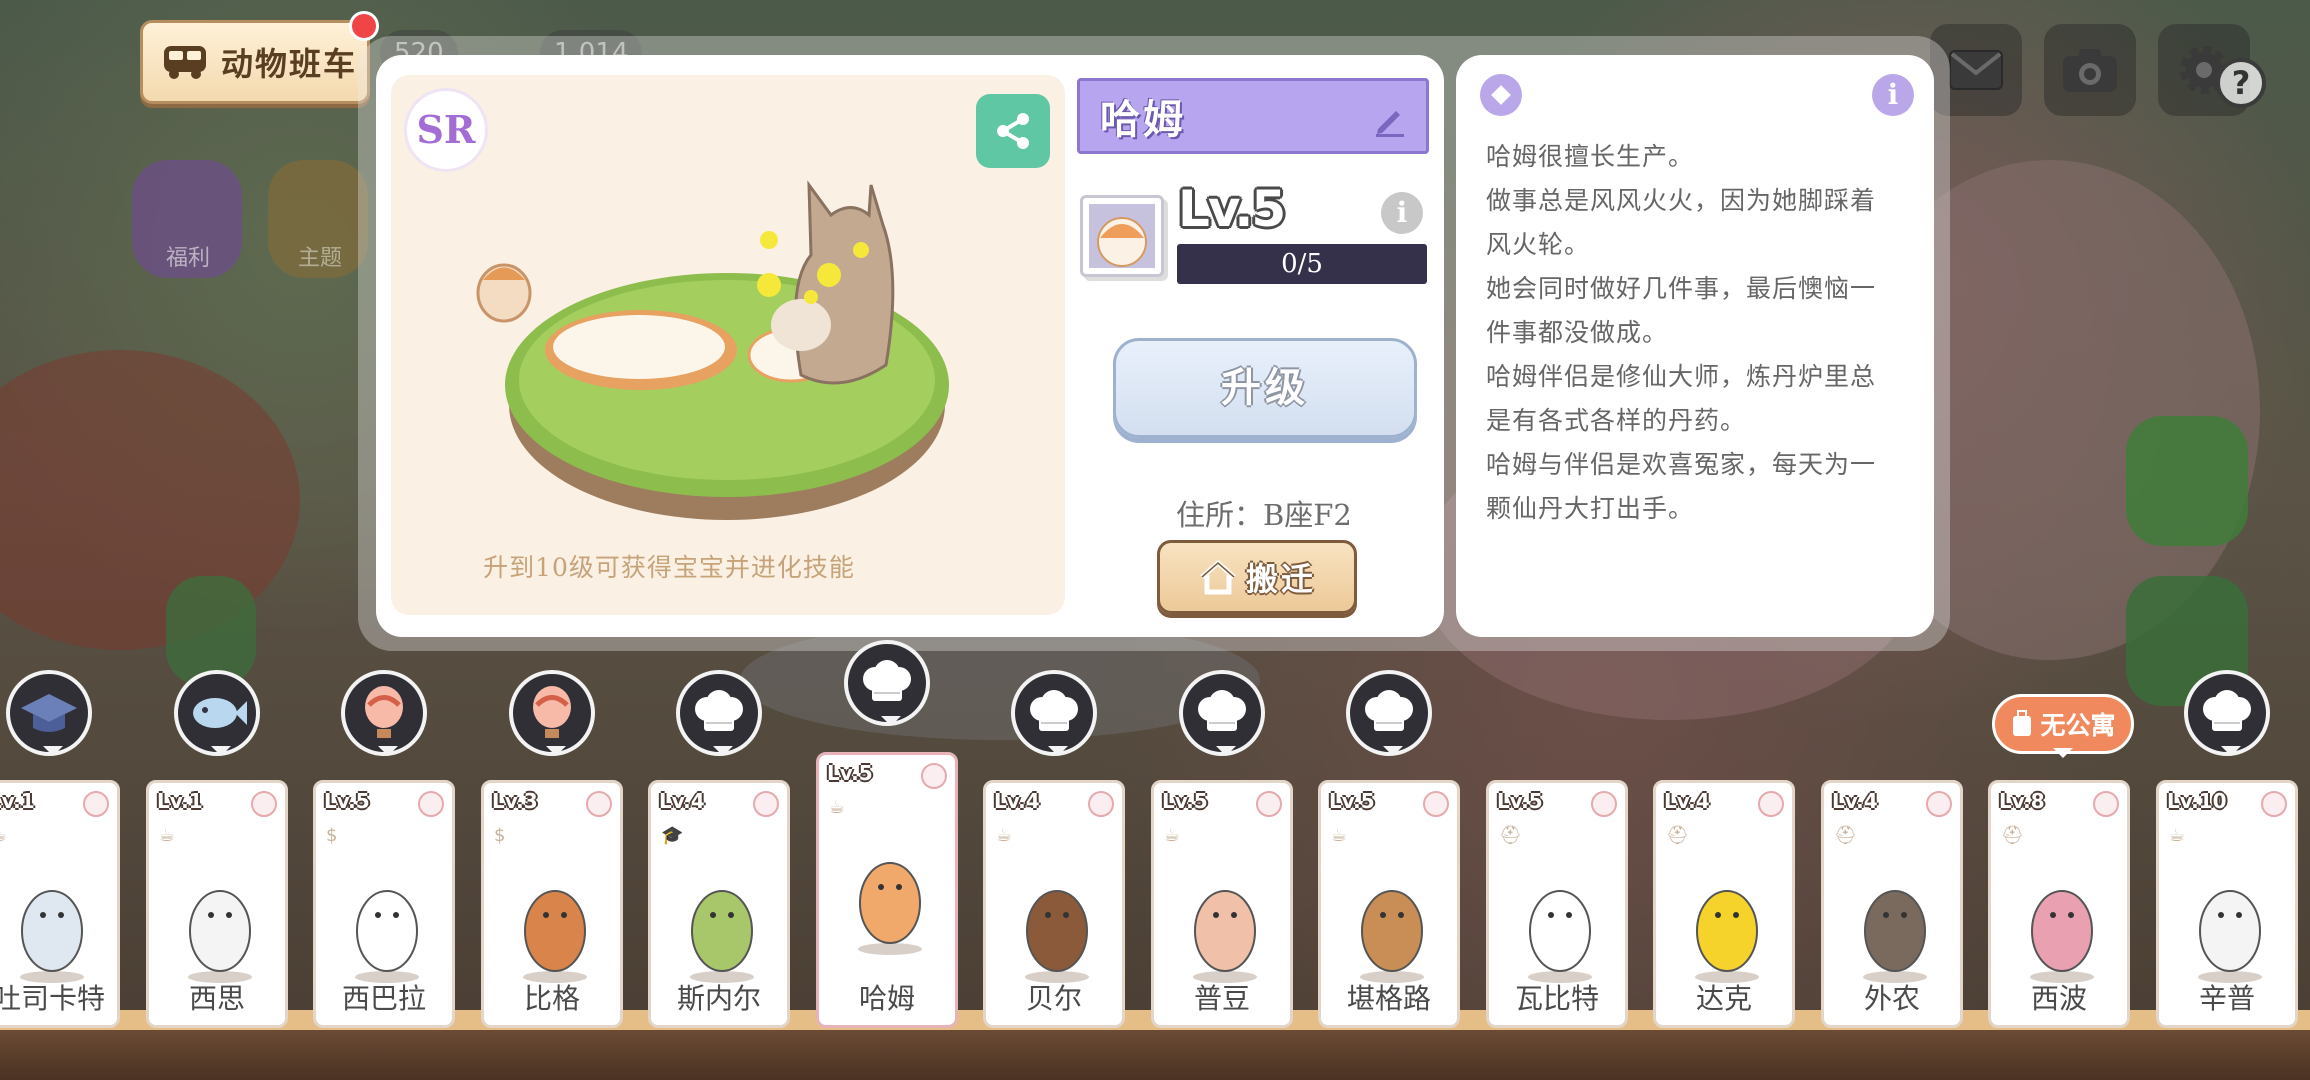  Describe the element at coordinates (185, 62) in the screenshot. I see `bus-icon` at that location.